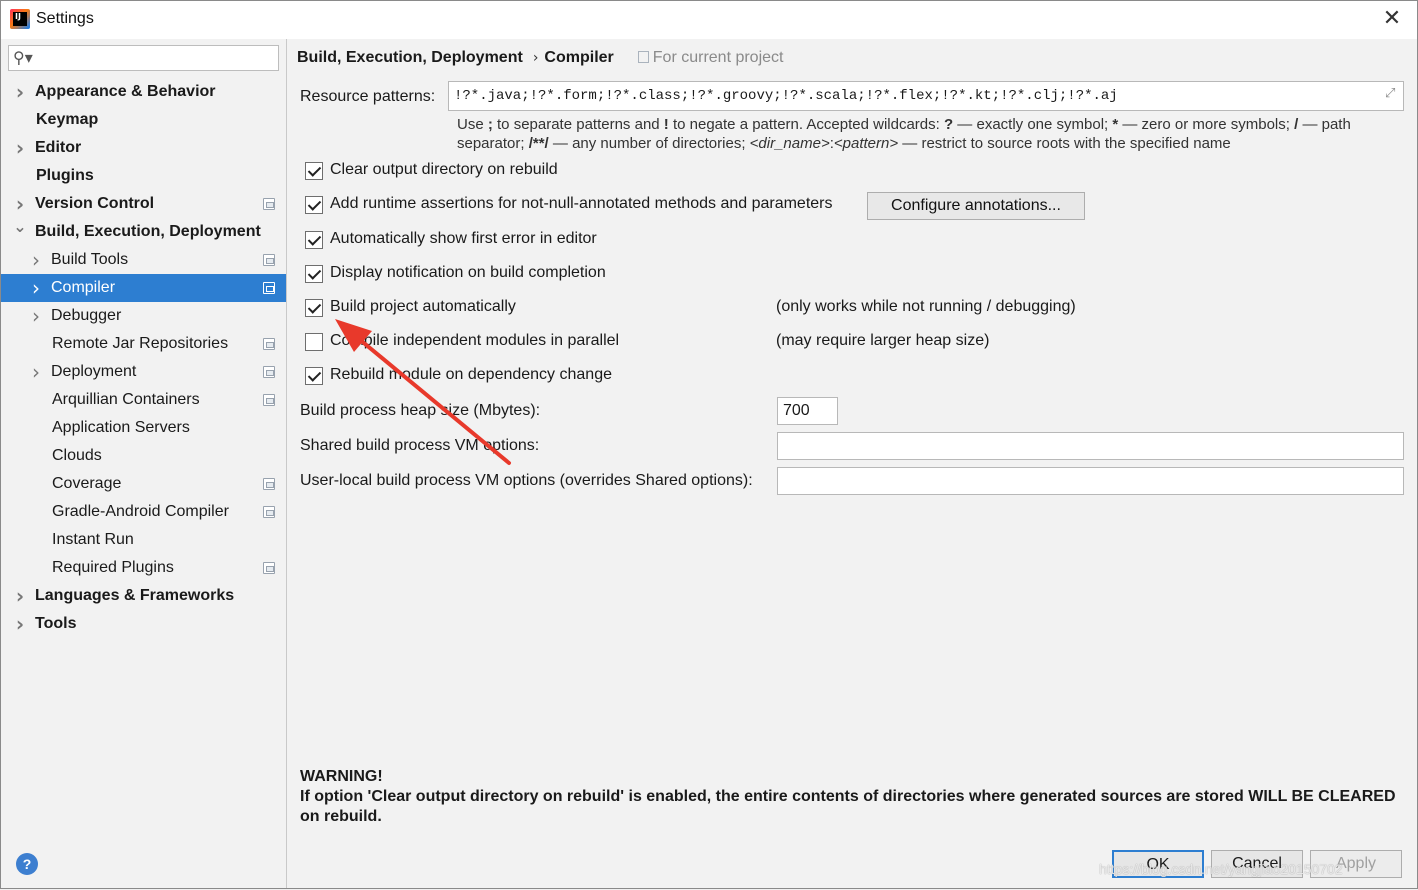  What do you see at coordinates (143, 316) in the screenshot?
I see `sidebar-item: › Debugger` at bounding box center [143, 316].